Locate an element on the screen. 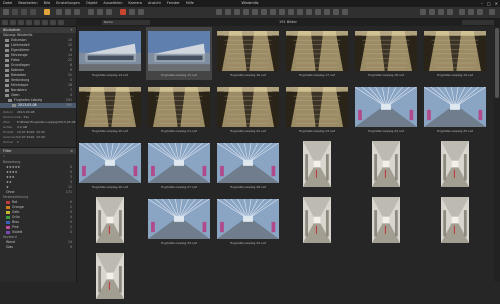 This screenshot has width=500, height=304. menu-camera: Kamera is located at coordinates (135, 3).